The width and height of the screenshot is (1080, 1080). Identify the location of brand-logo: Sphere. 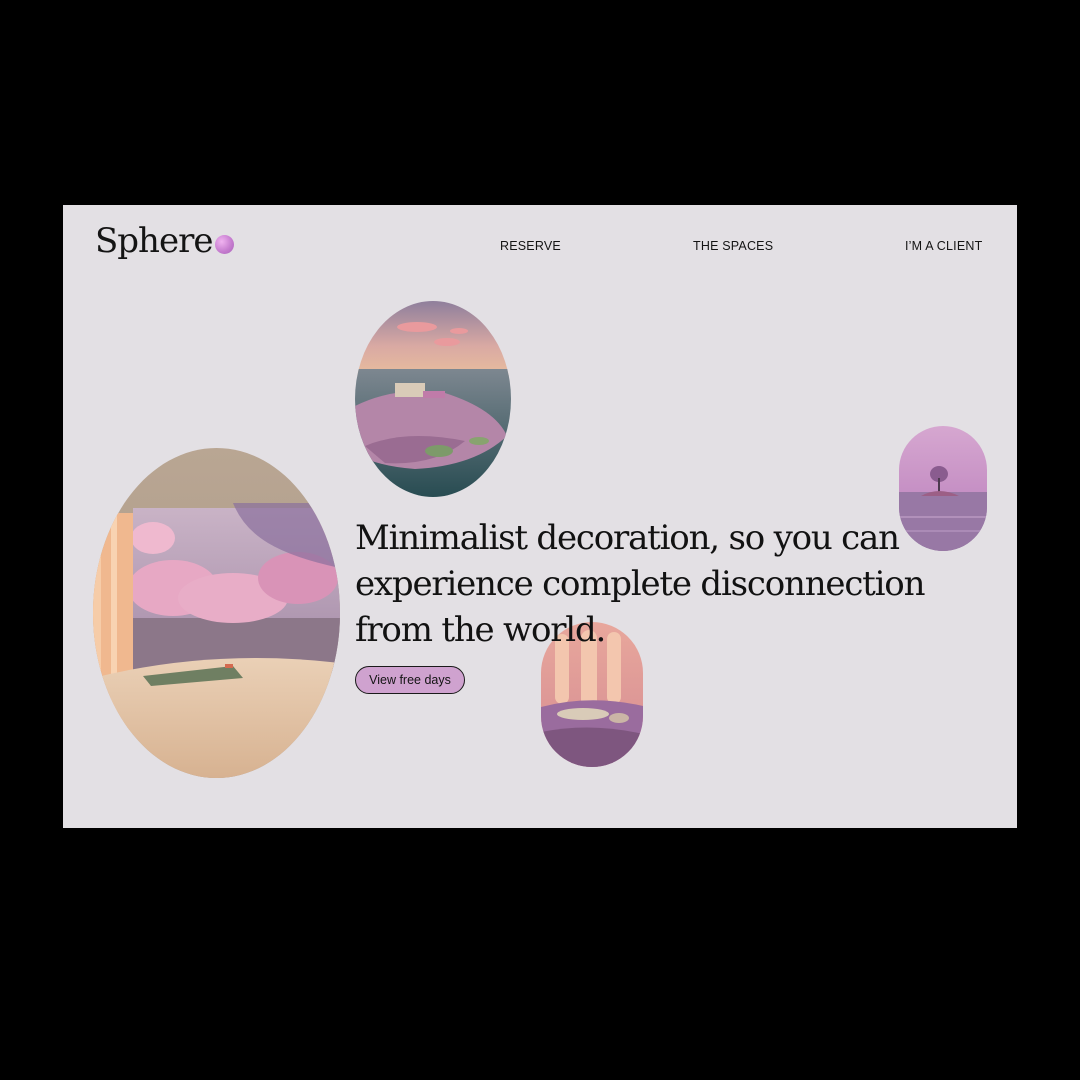
(154, 241).